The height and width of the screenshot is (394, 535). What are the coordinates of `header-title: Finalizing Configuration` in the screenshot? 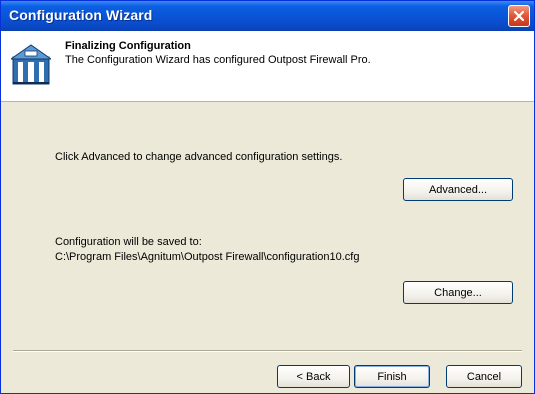 It's located at (128, 46).